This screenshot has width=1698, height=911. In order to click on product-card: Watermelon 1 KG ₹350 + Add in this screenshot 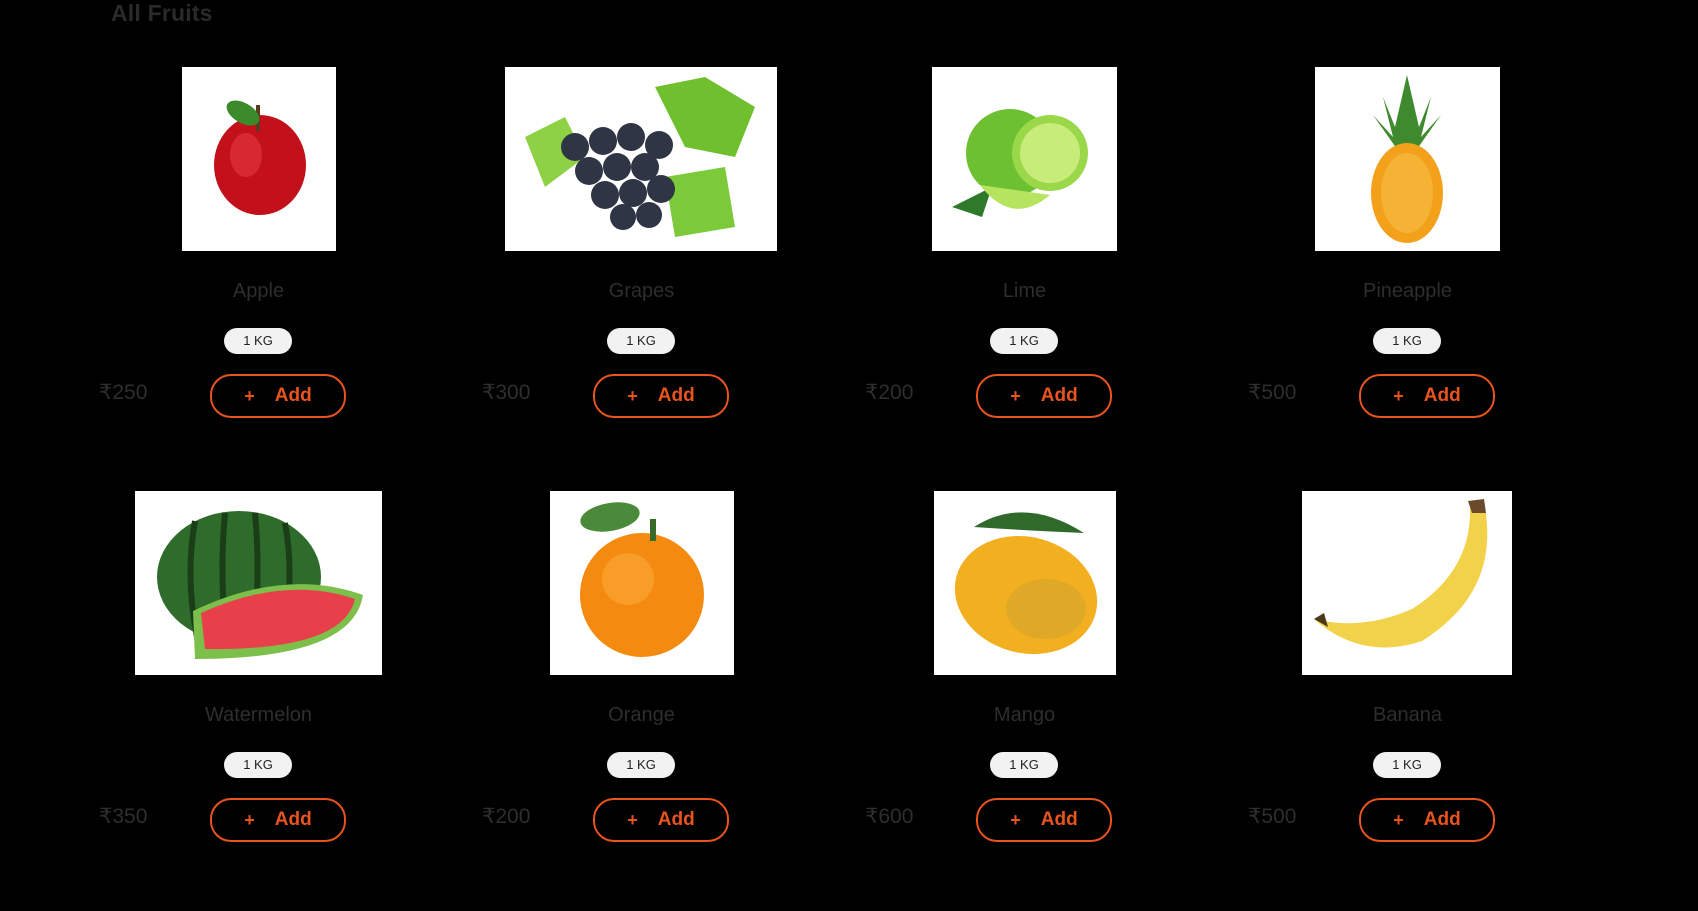, I will do `click(258, 701)`.